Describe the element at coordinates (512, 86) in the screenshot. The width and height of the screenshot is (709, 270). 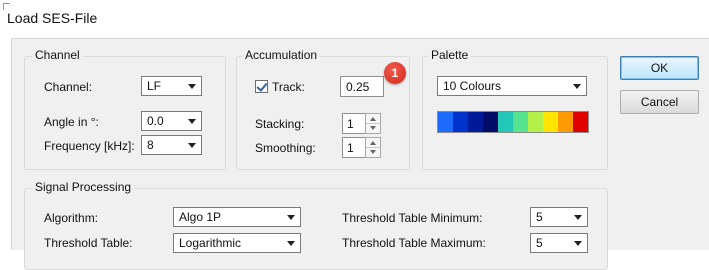
I see `palette-select: 10 Colours` at that location.